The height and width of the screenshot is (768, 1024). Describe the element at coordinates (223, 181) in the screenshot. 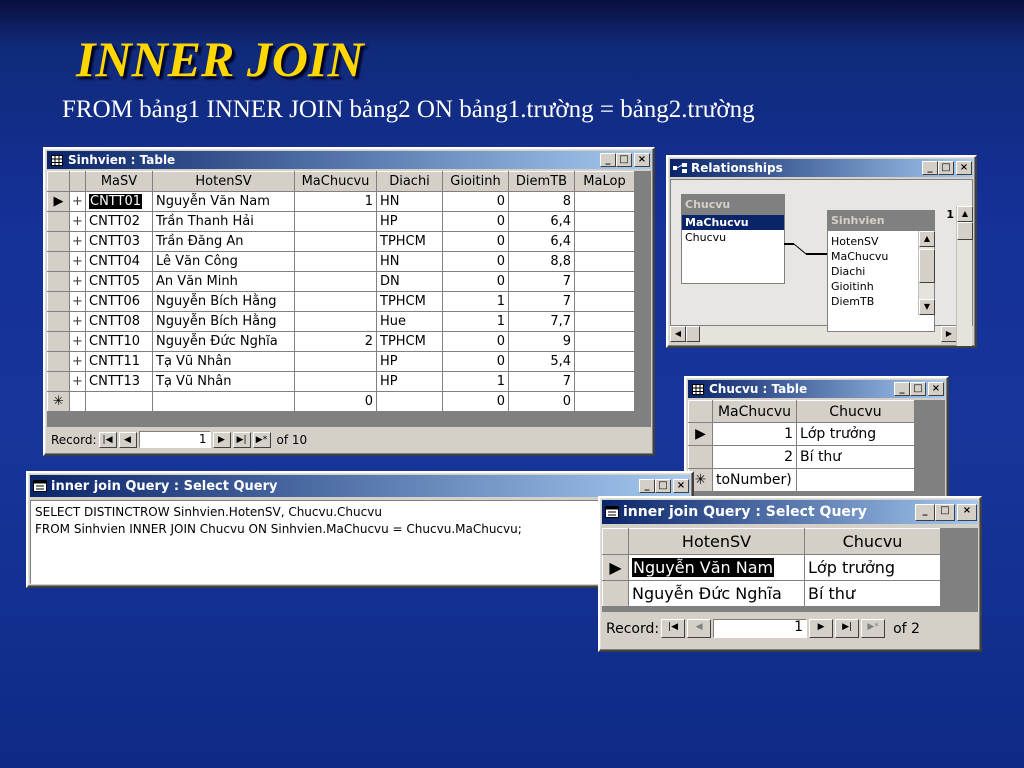

I see `column-header: HotenSV` at that location.